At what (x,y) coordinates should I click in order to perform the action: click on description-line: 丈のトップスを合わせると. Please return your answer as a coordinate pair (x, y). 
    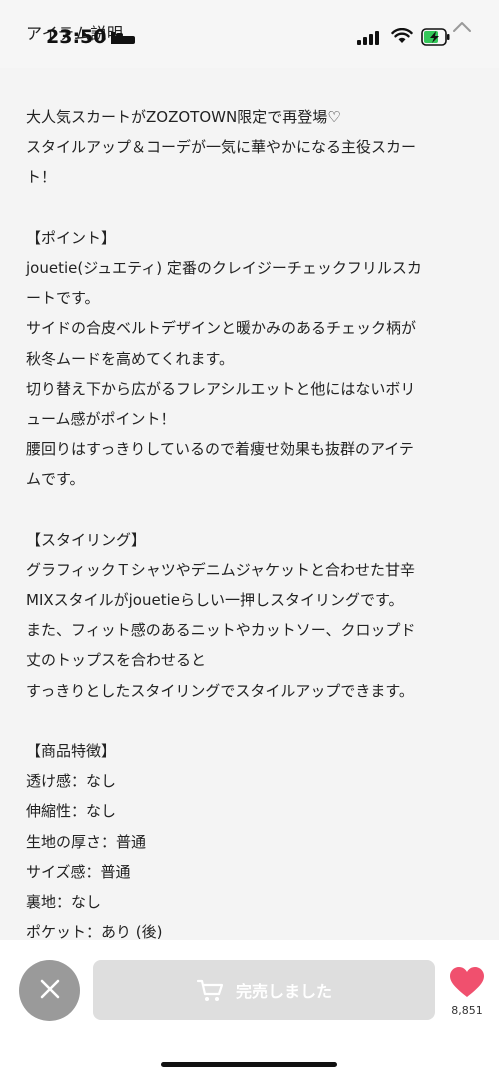
    Looking at the image, I should click on (116, 660).